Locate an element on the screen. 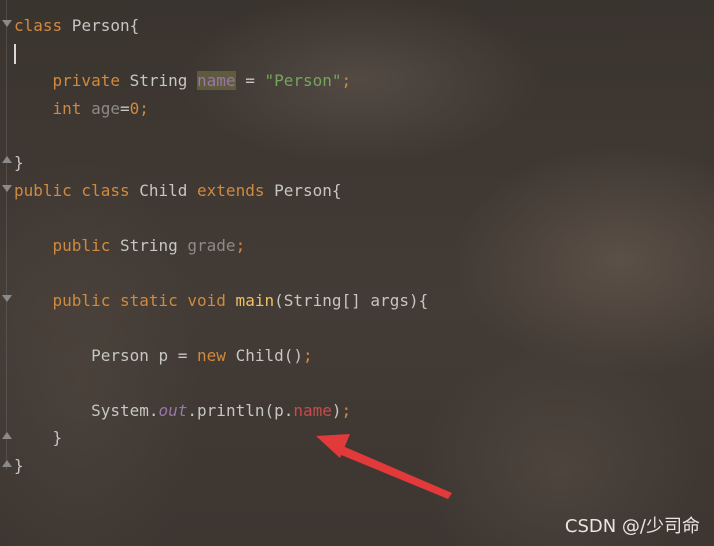 This screenshot has height=546, width=714. red-annotation-arrow is located at coordinates (384, 466).